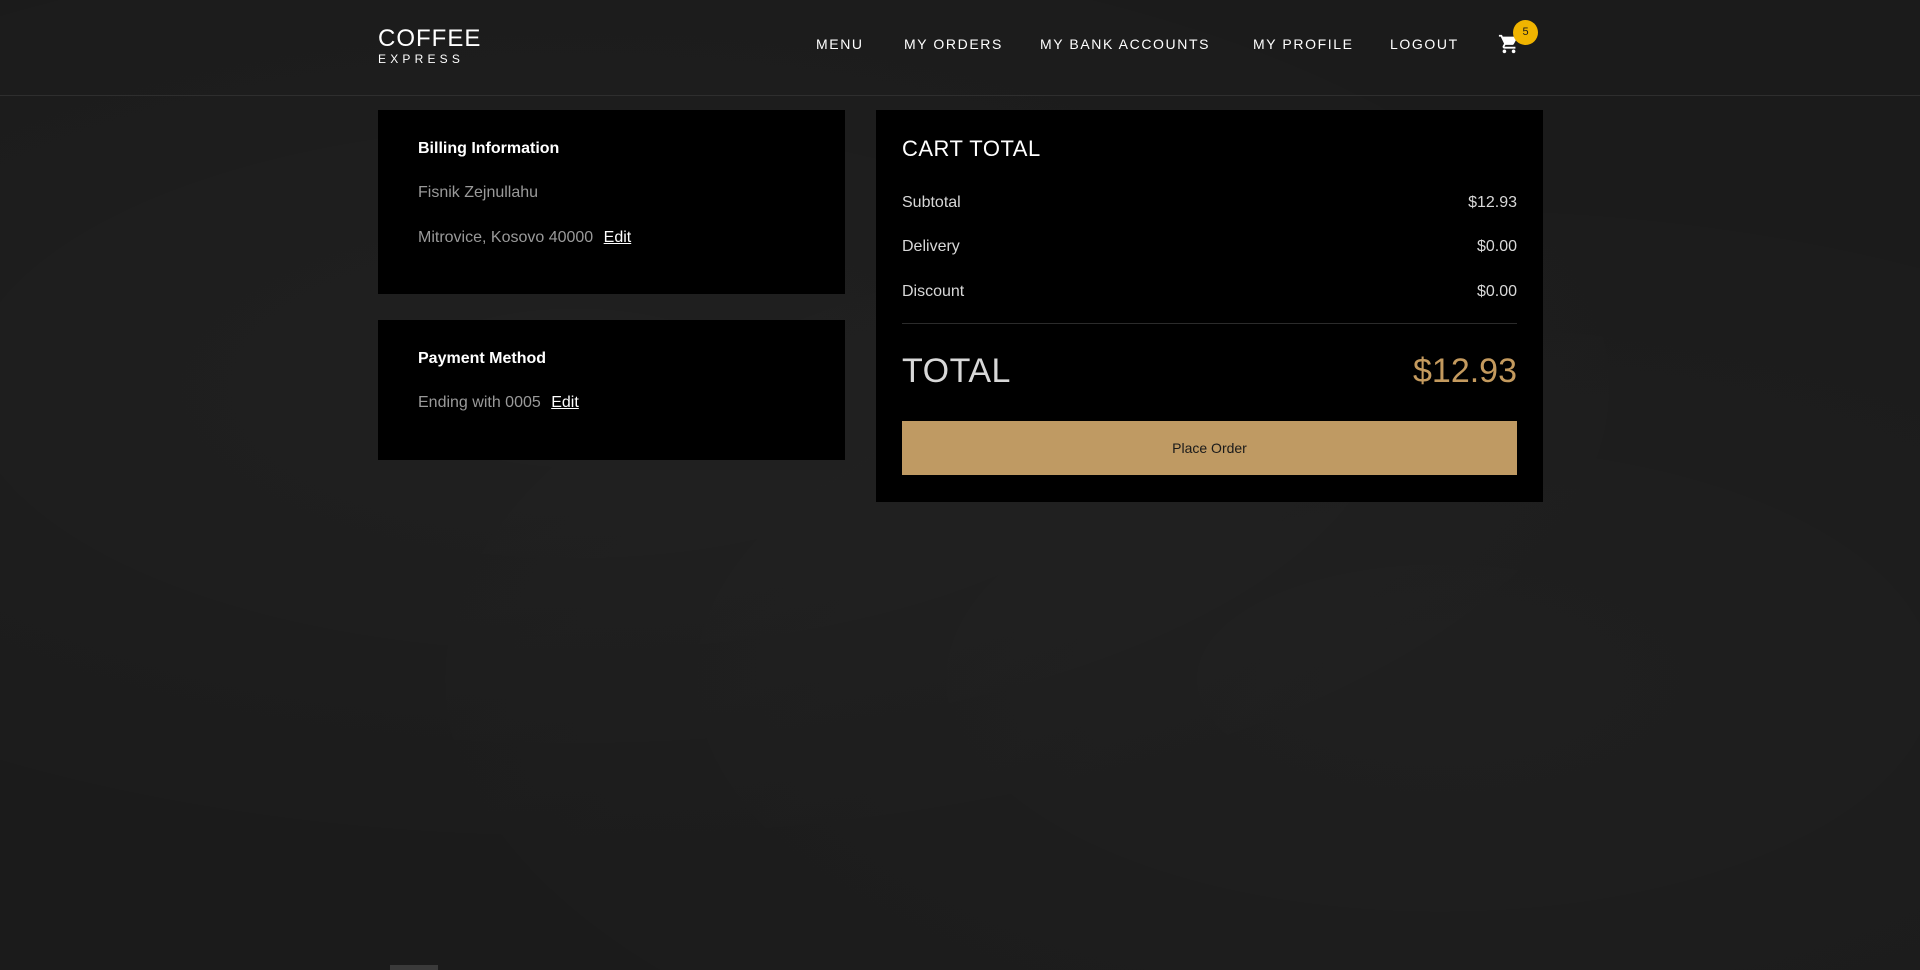 The width and height of the screenshot is (1920, 970). I want to click on nav-my-orders: MY ORDERS, so click(953, 44).